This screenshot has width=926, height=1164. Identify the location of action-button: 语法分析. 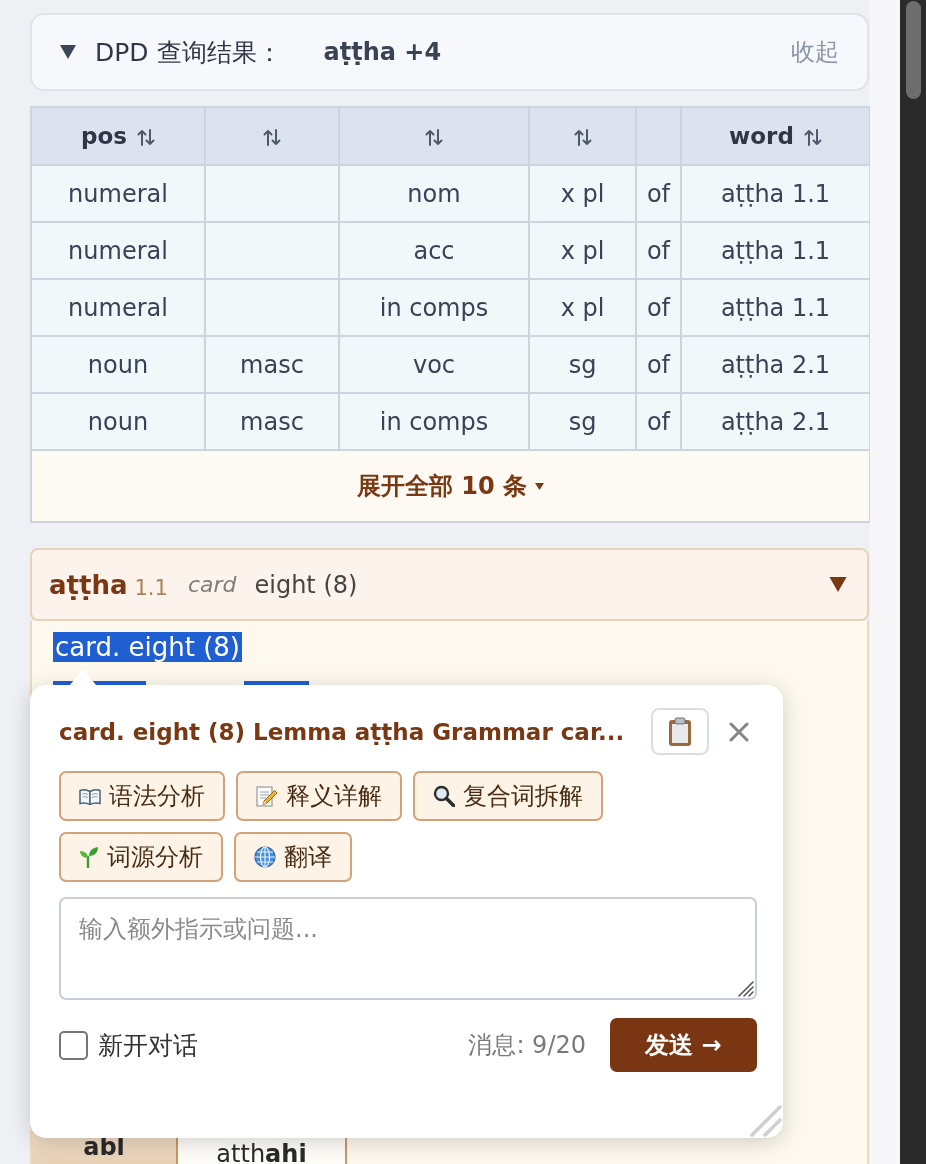
(142, 796).